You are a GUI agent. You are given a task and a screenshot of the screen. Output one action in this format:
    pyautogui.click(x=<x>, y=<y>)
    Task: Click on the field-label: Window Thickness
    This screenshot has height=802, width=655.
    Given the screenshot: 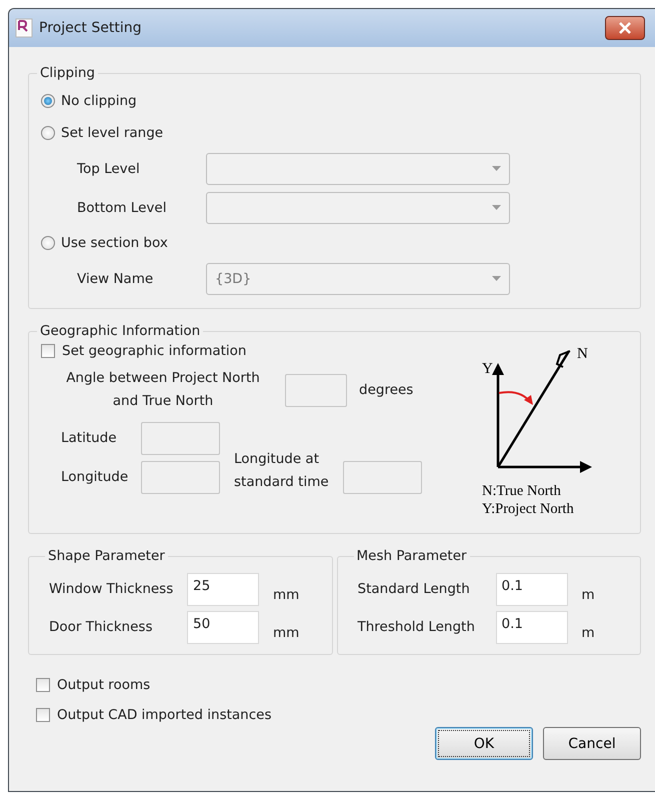 What is the action you would take?
    pyautogui.click(x=111, y=589)
    